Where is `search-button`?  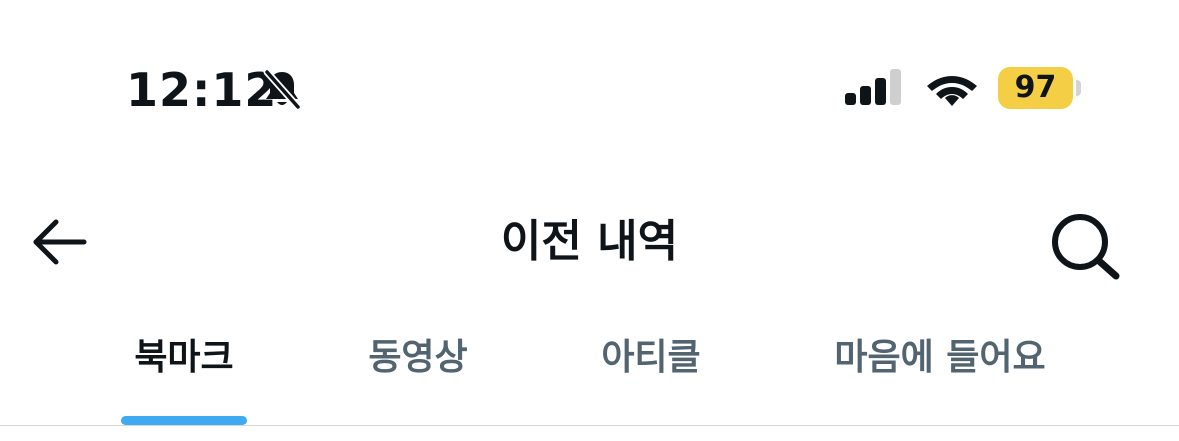
search-button is located at coordinates (1086, 245).